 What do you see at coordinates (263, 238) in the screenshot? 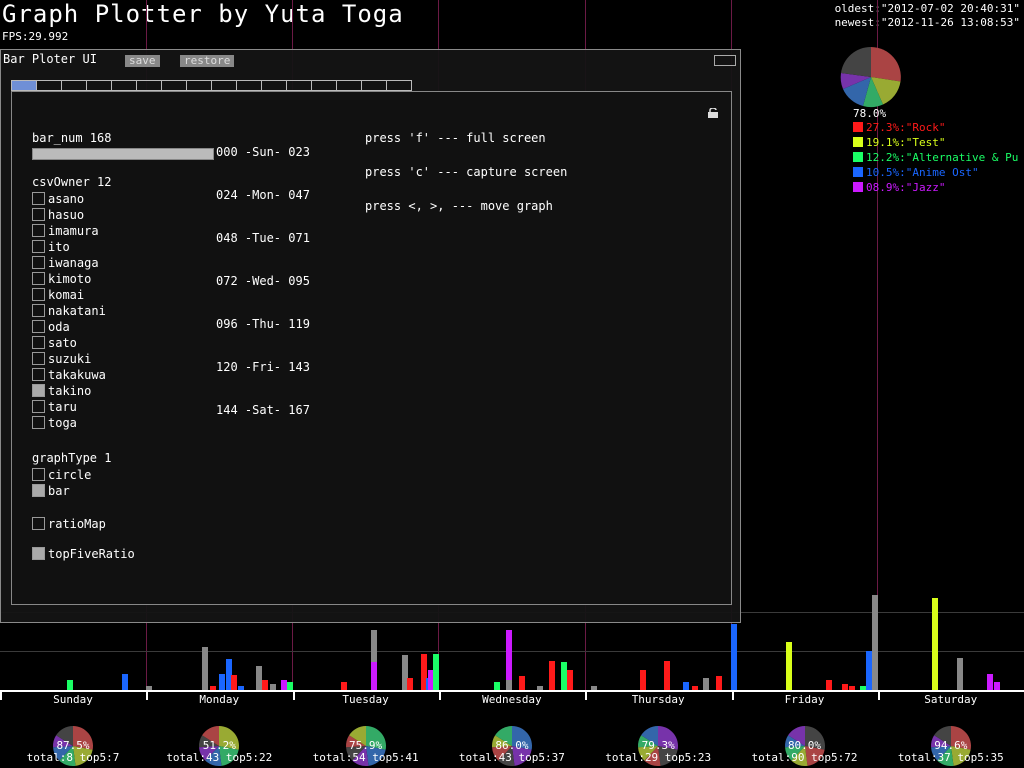
I see `day-range-label: 048 -Tue- 071` at bounding box center [263, 238].